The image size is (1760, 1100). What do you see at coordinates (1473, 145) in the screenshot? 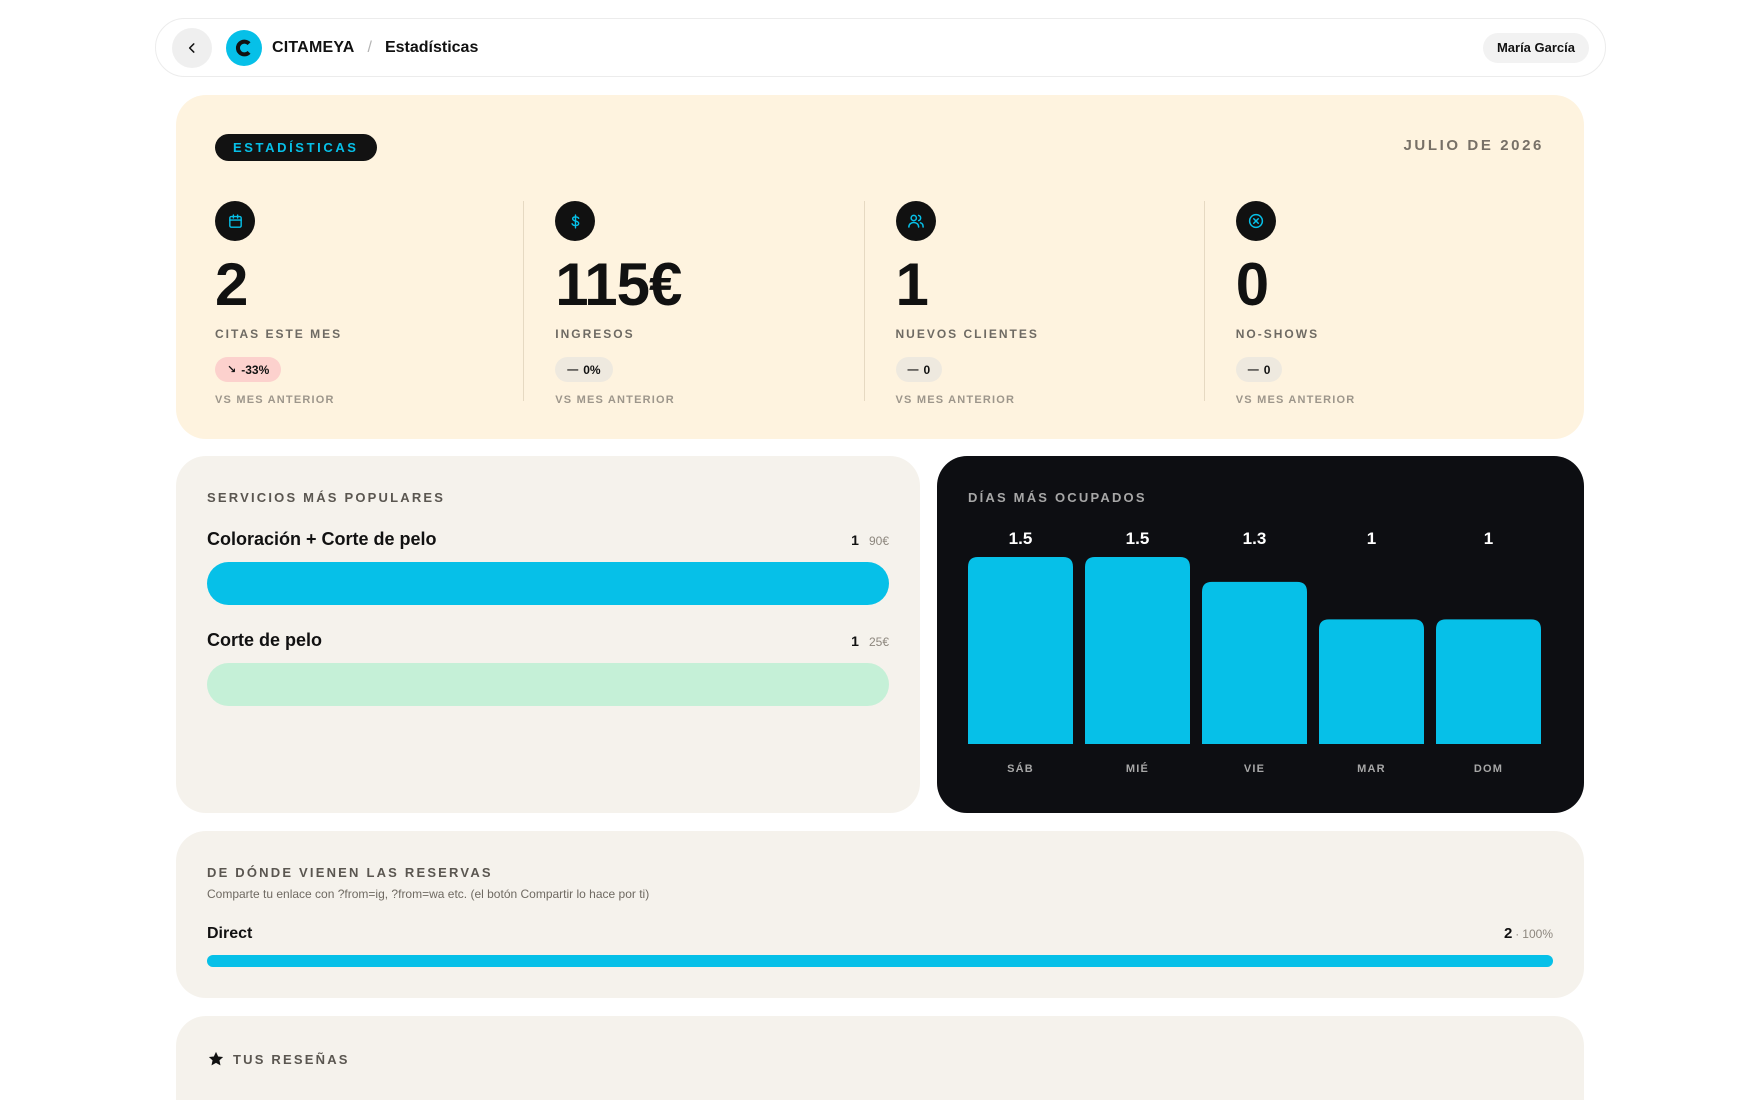
I see `month-label: JULIO DE 2026` at bounding box center [1473, 145].